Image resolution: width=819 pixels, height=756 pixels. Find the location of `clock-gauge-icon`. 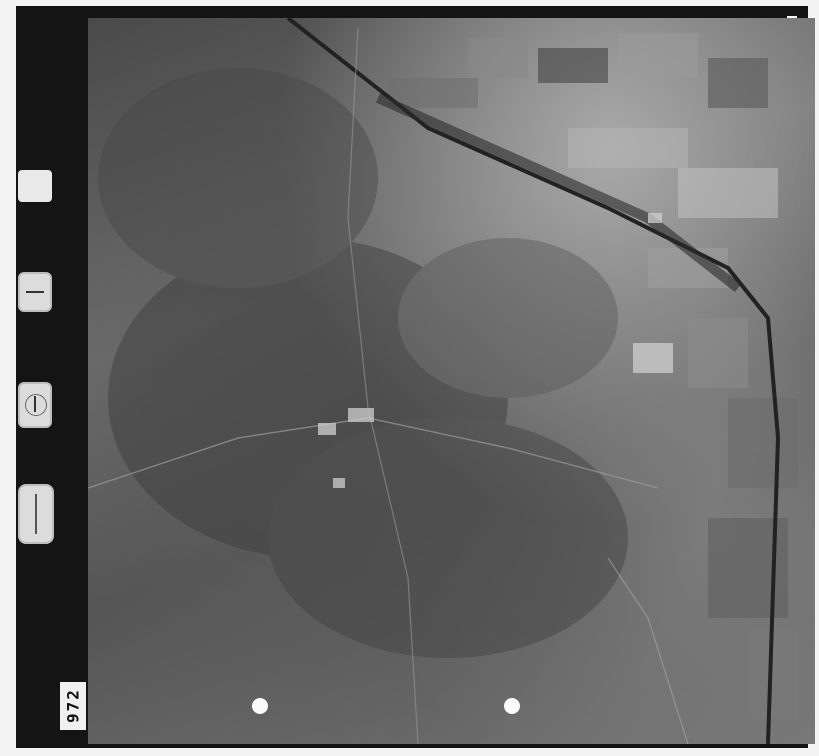

clock-gauge-icon is located at coordinates (35, 292).